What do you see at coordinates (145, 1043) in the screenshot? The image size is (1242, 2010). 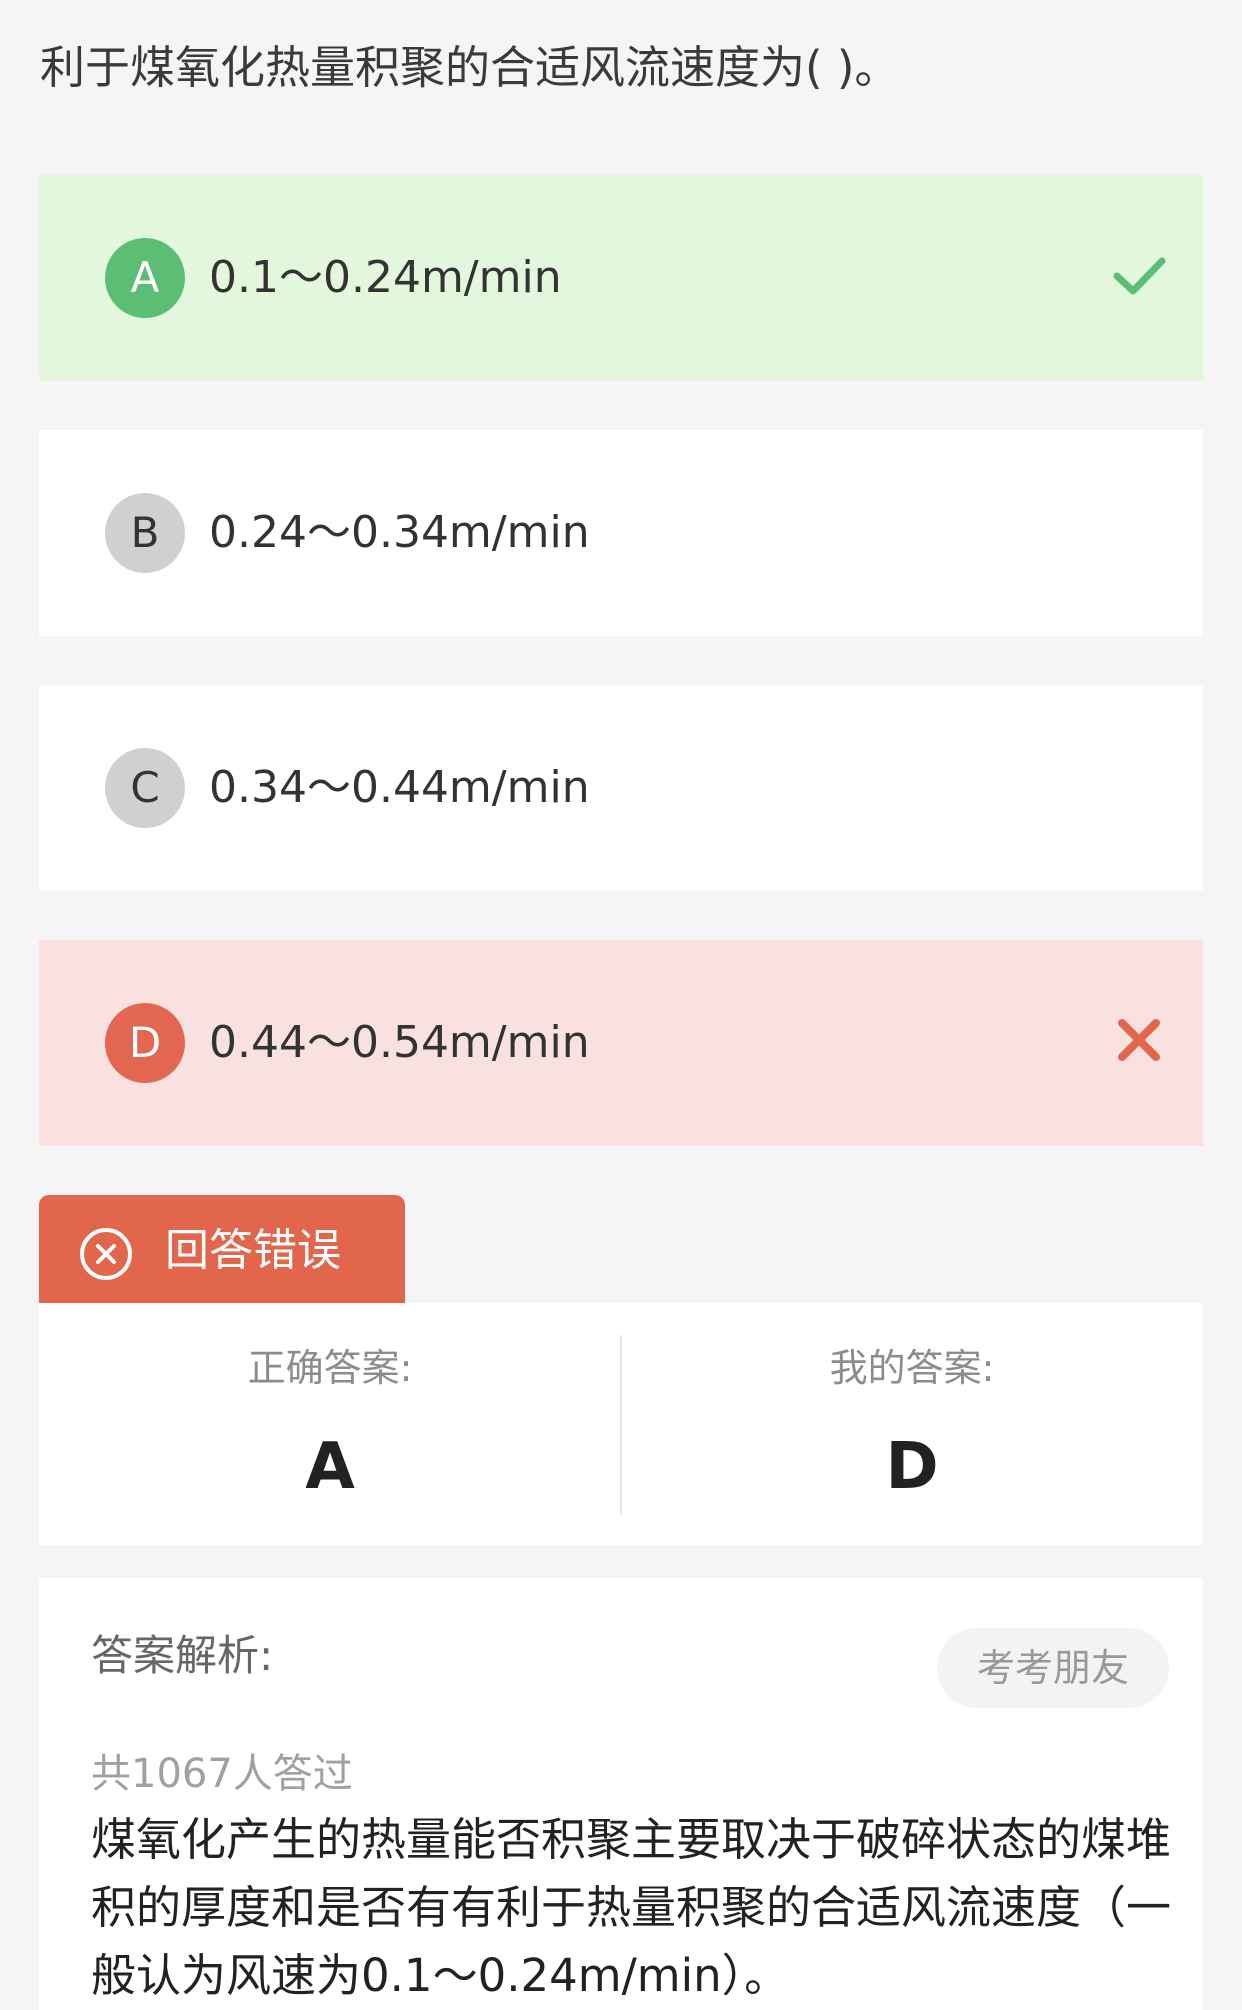 I see `option-letter-d: D` at bounding box center [145, 1043].